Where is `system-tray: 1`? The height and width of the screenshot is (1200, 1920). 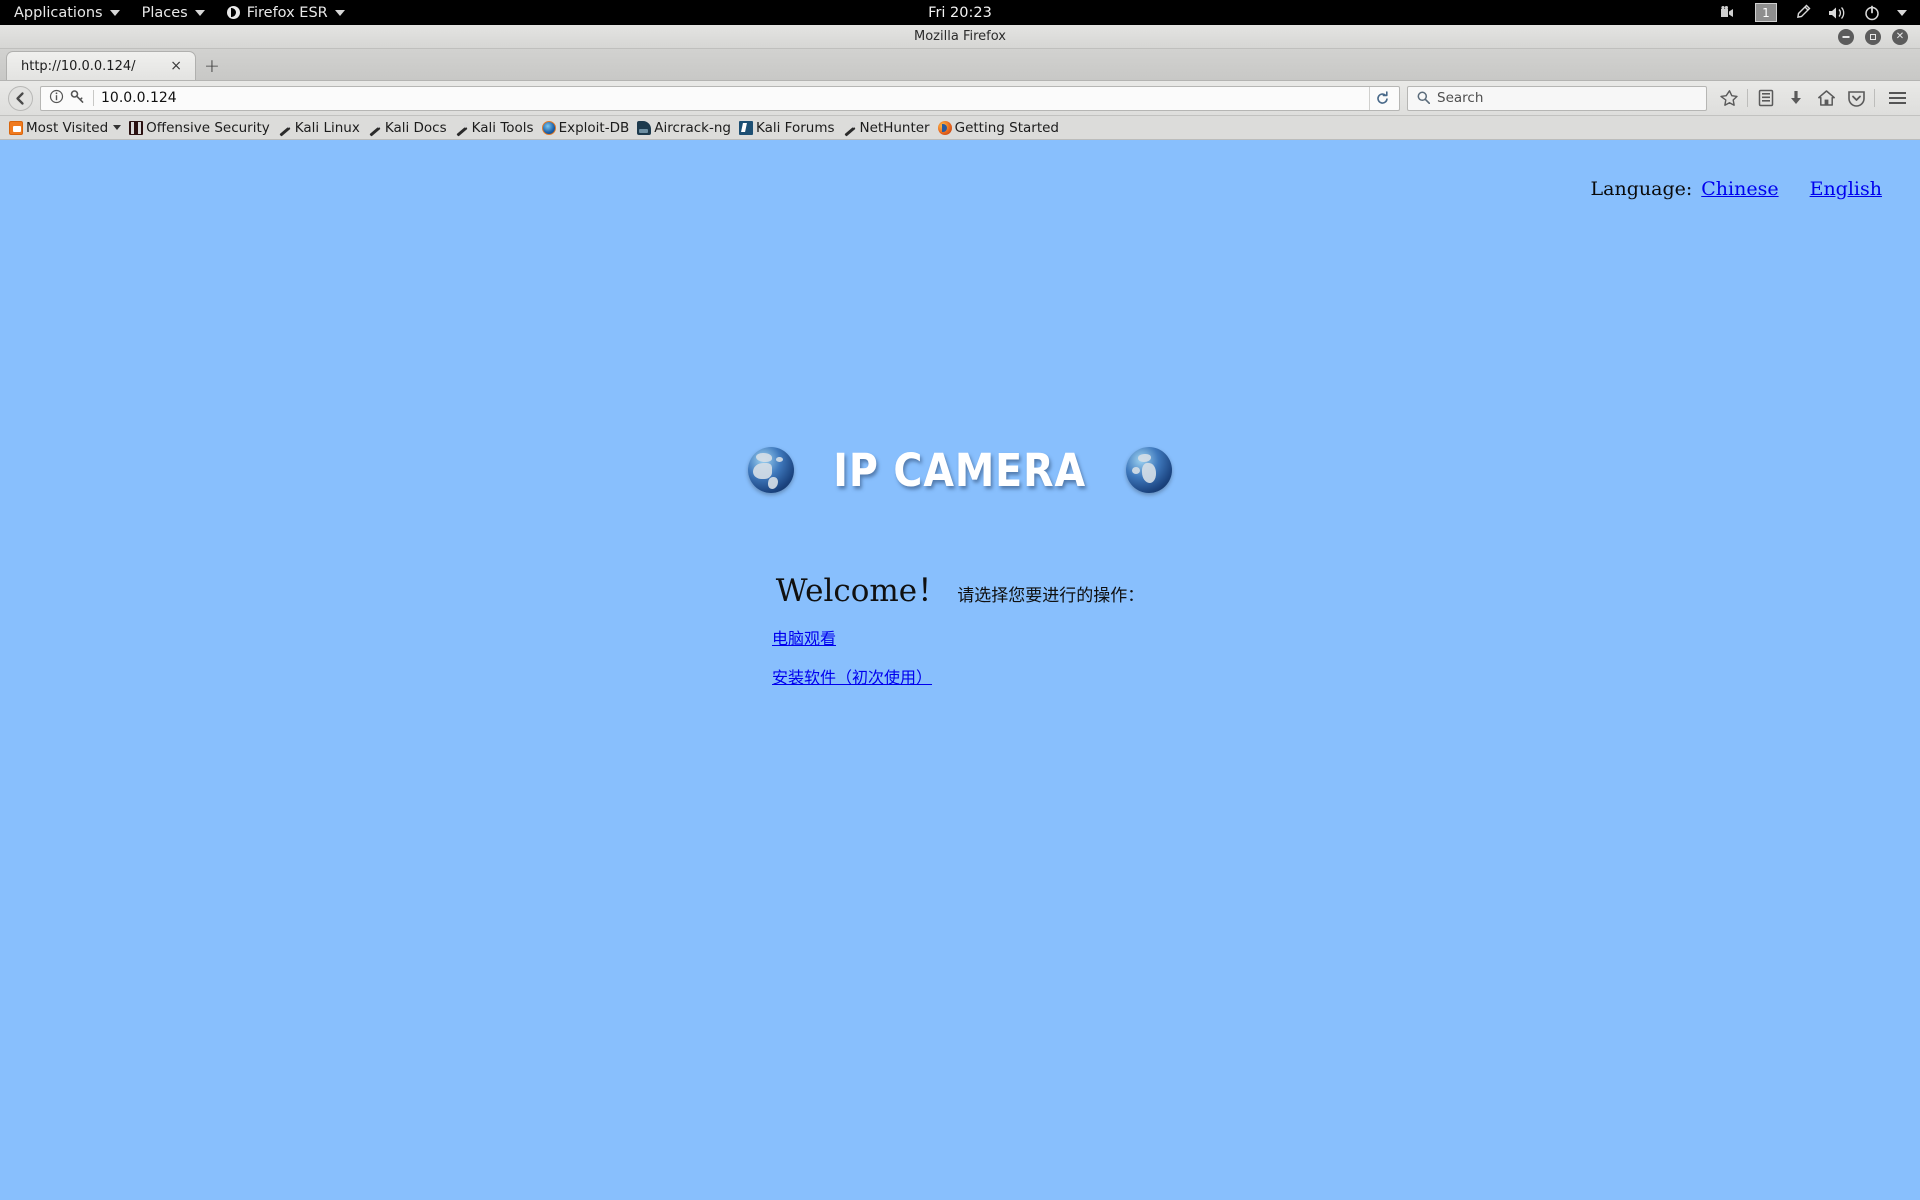 system-tray: 1 is located at coordinates (1820, 12).